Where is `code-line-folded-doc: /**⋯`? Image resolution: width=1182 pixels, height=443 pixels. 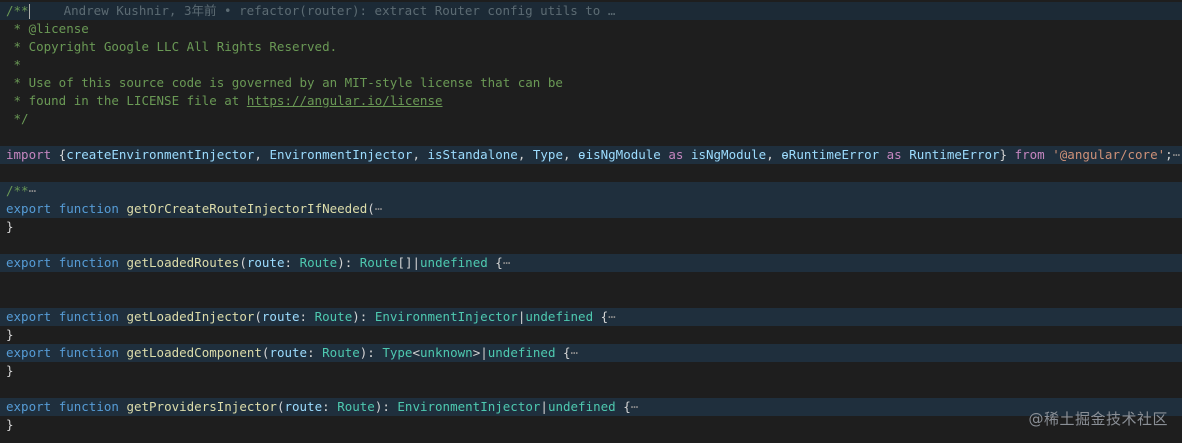
code-line-folded-doc: /**⋯ is located at coordinates (591, 191).